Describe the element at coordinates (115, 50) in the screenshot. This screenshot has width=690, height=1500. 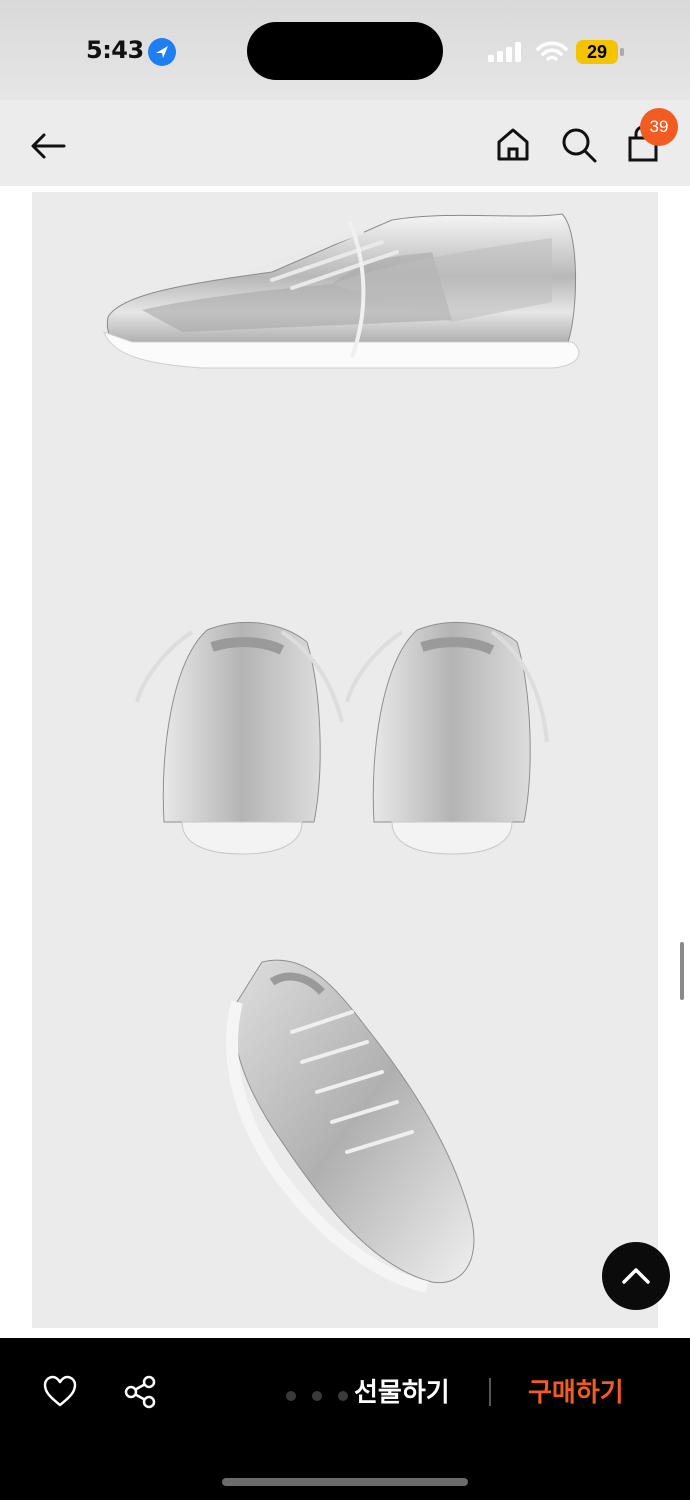
I see `status-time: 5:43` at that location.